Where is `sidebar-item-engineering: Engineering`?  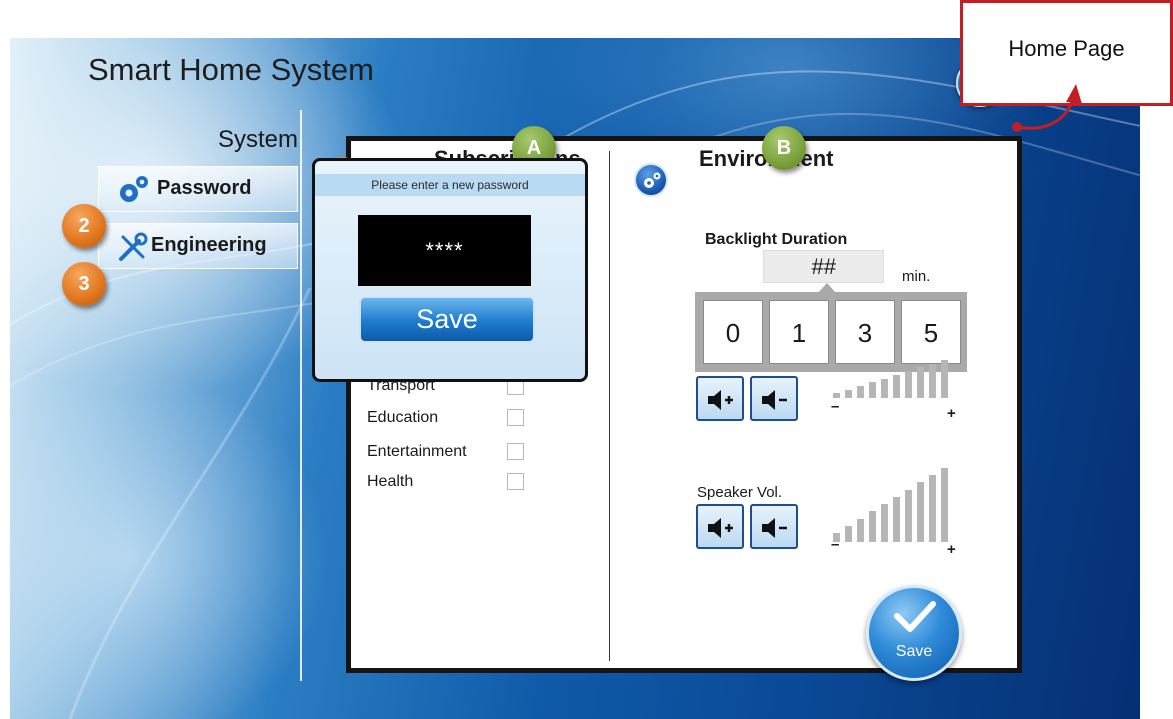
sidebar-item-engineering: Engineering is located at coordinates (198, 246).